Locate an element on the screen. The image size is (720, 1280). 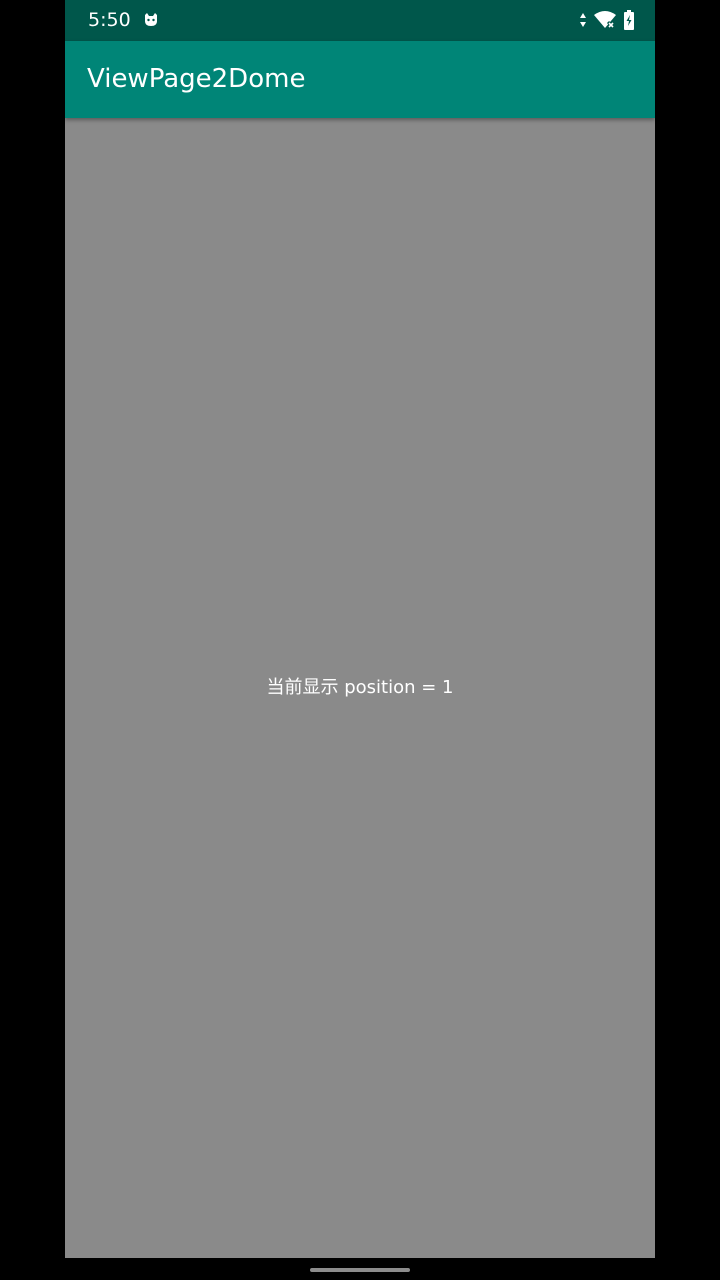
data-arrows-icon is located at coordinates (583, 20).